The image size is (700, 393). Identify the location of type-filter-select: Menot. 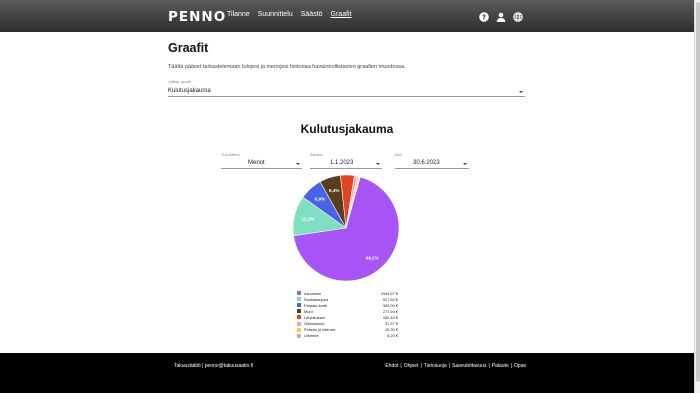
(261, 163).